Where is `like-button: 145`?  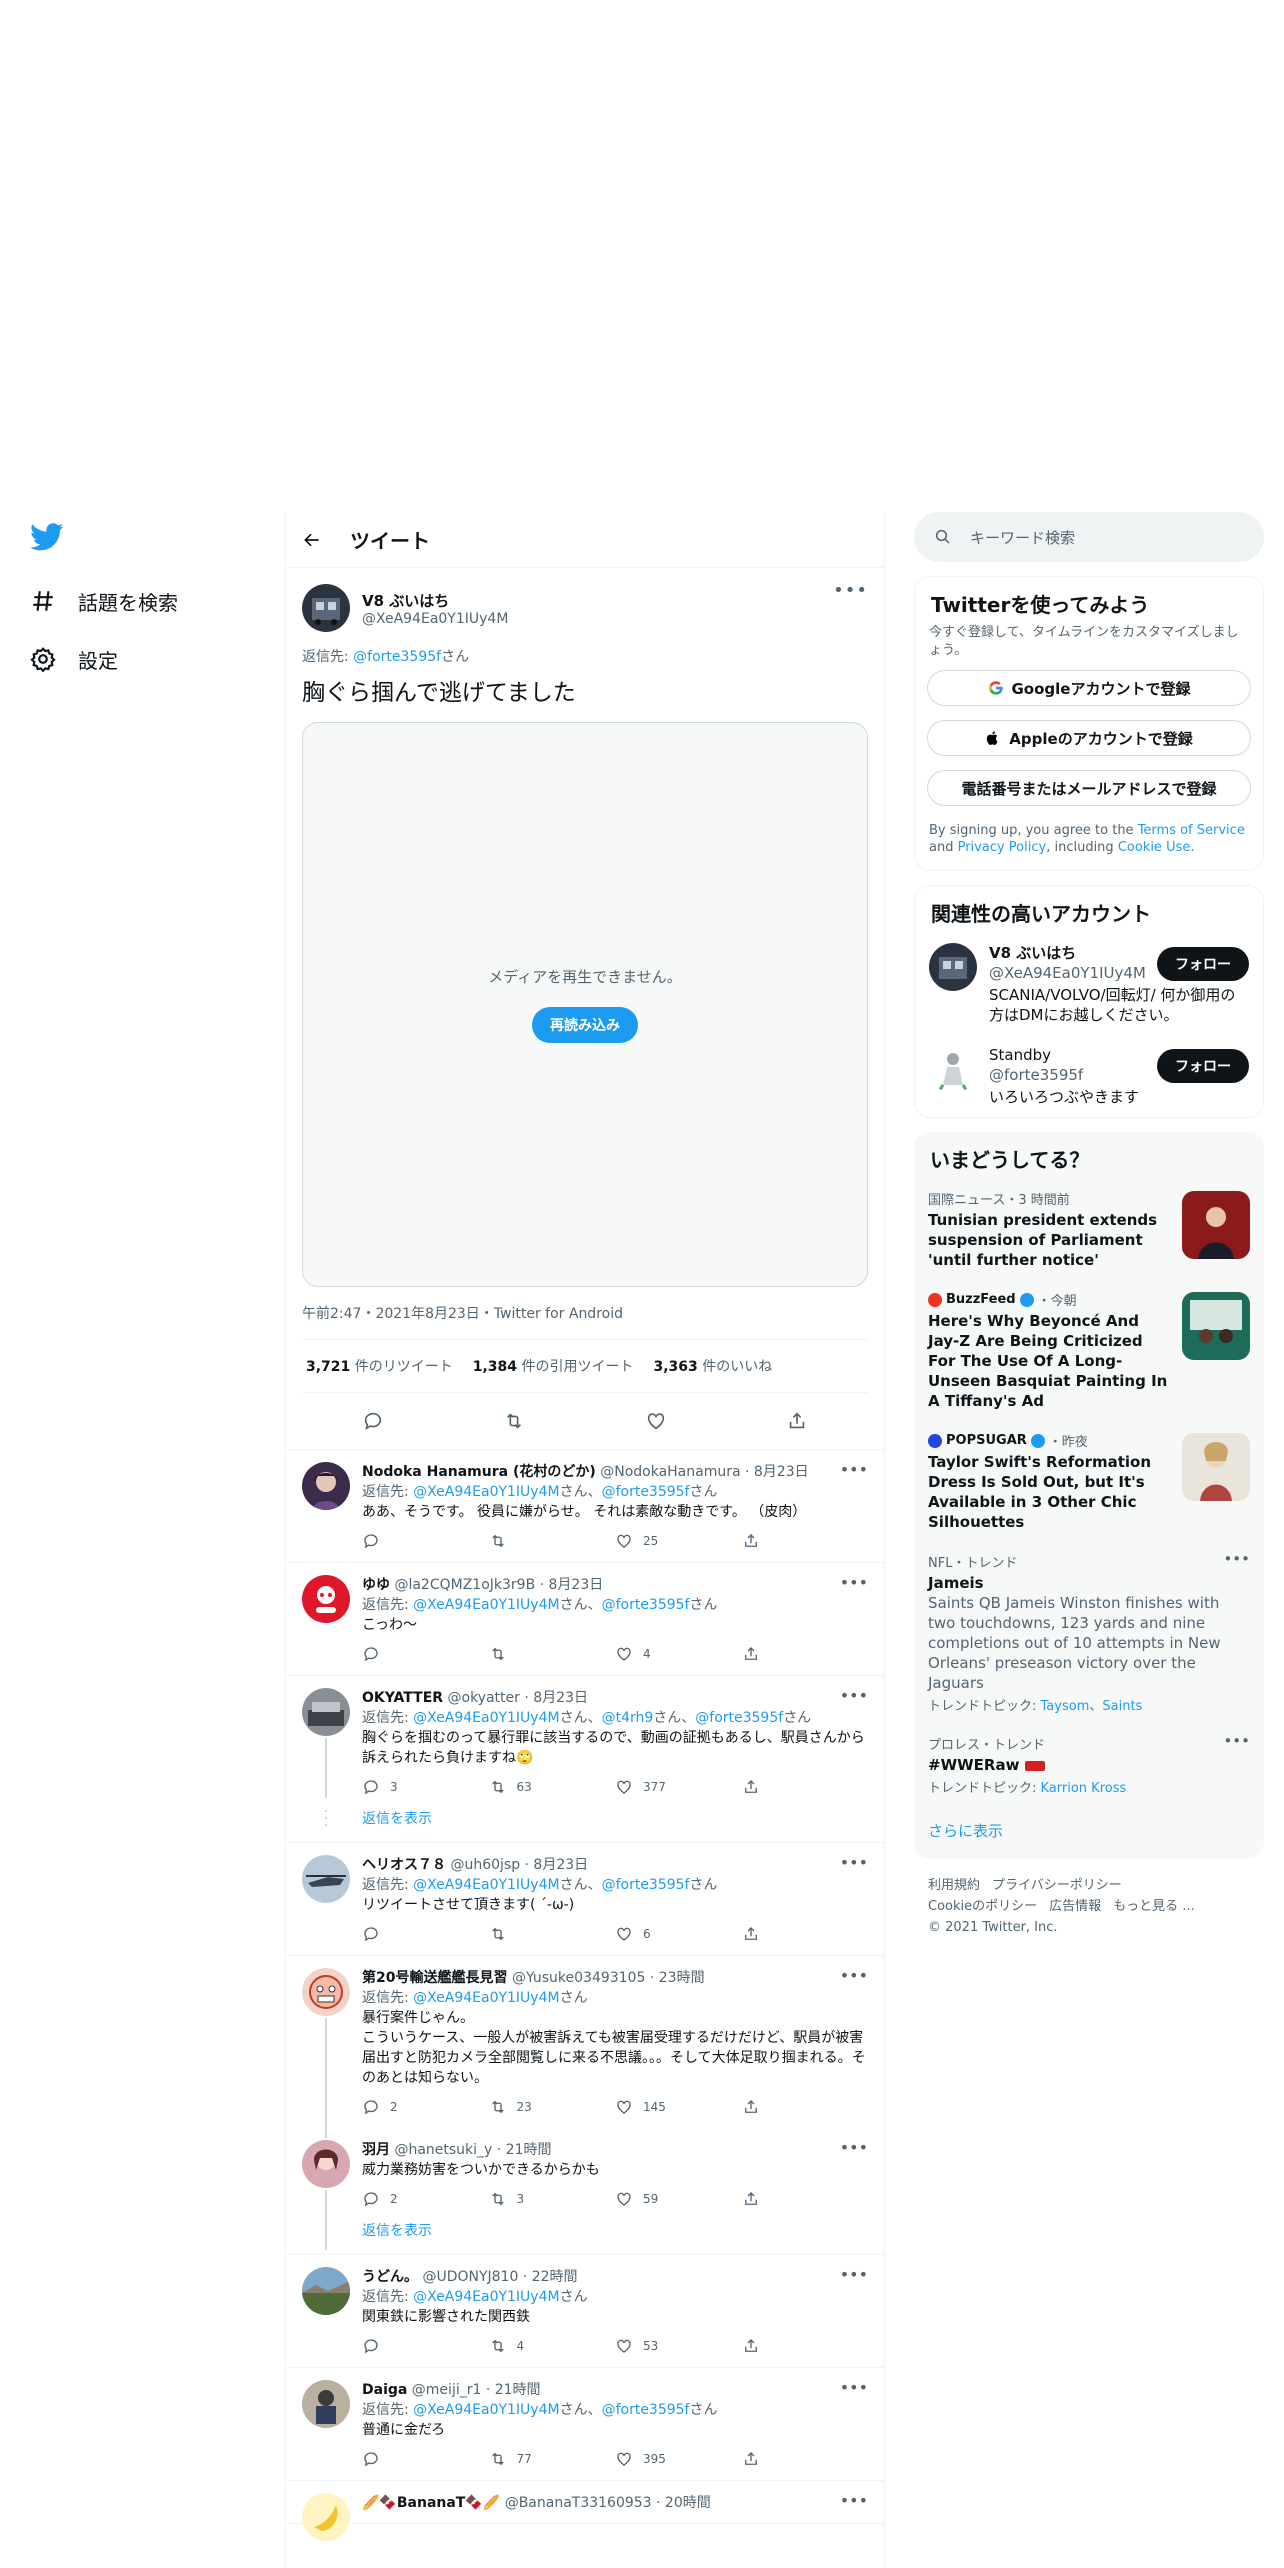
like-button: 145 is located at coordinates (678, 2107).